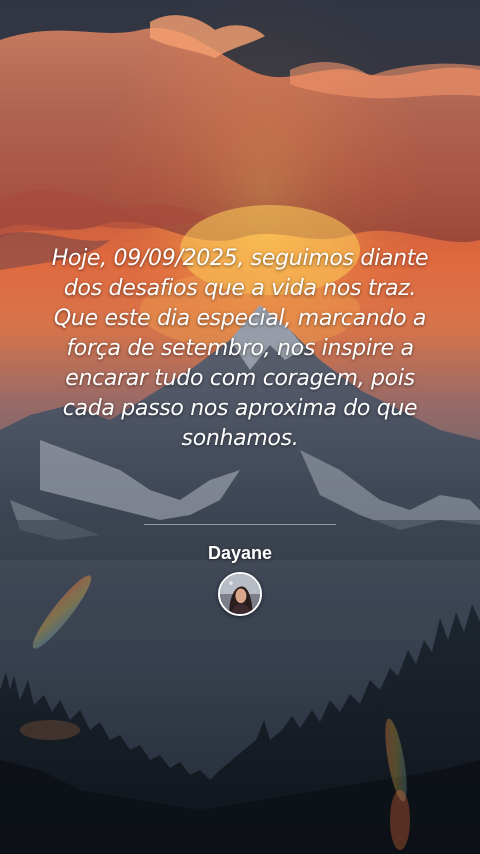 The image size is (480, 854). What do you see at coordinates (240, 553) in the screenshot?
I see `author-name: Dayane` at bounding box center [240, 553].